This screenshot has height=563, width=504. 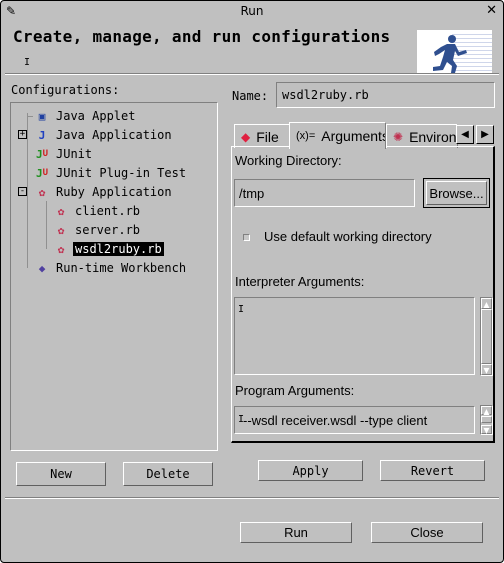 I want to click on name-input: wsdl2ruby.rb, so click(x=385, y=95).